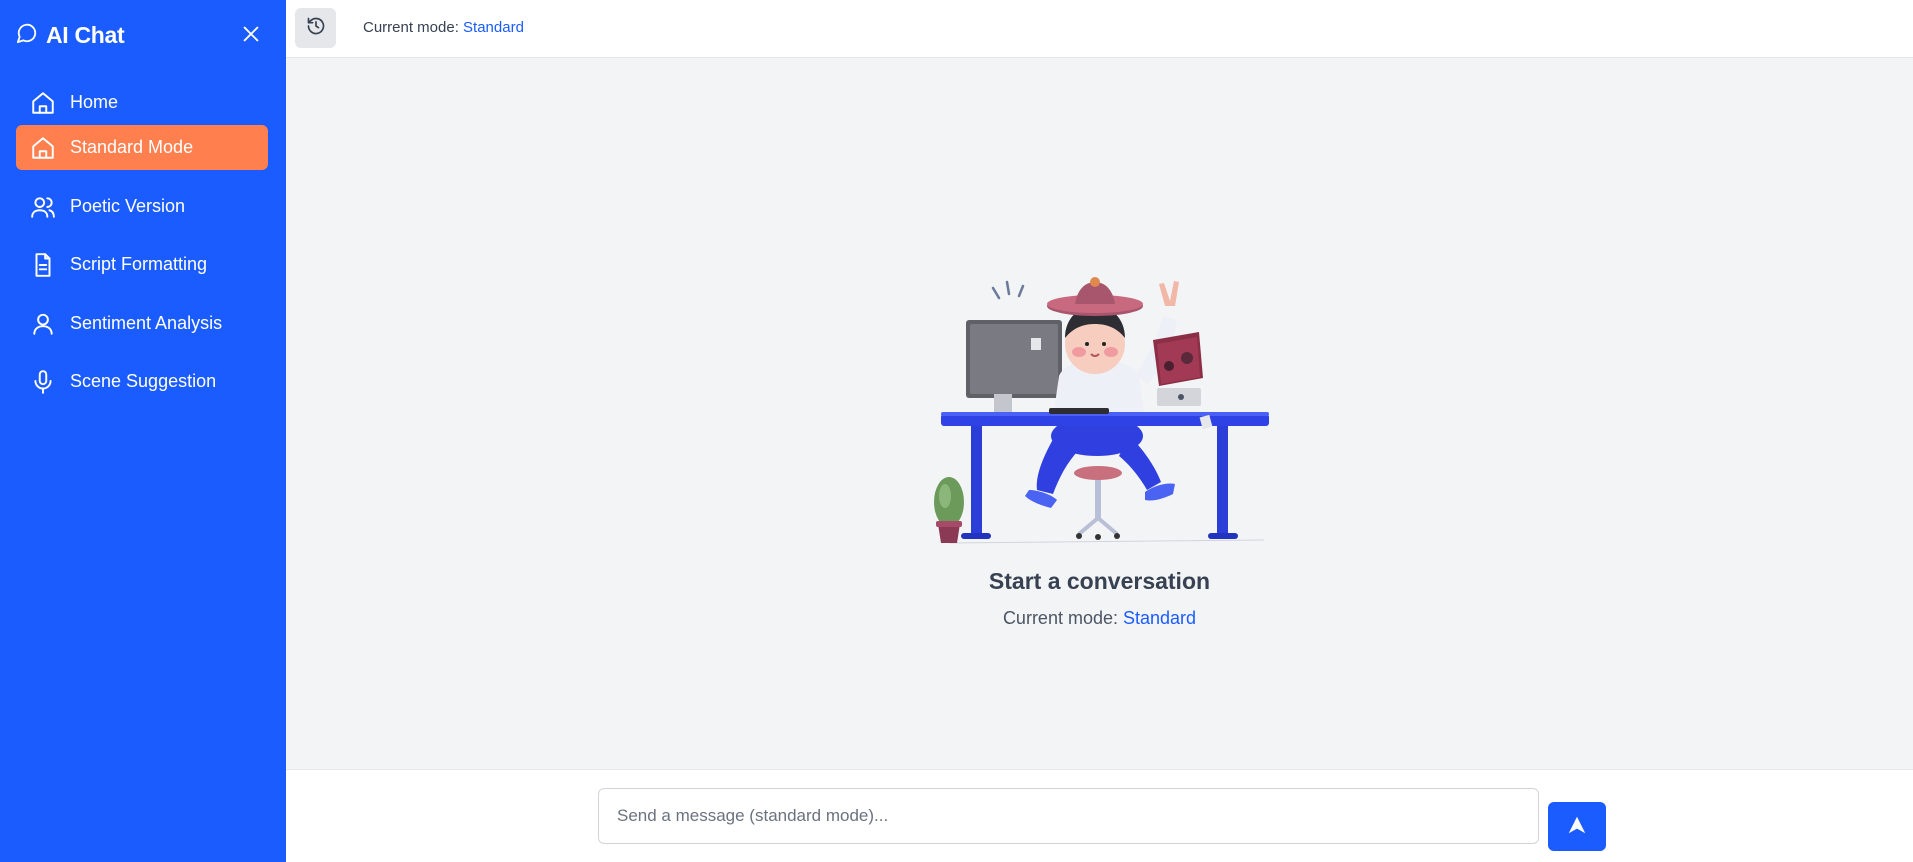 This screenshot has width=1913, height=862. I want to click on current-mode-indicator: Current mode: Standard, so click(443, 27).